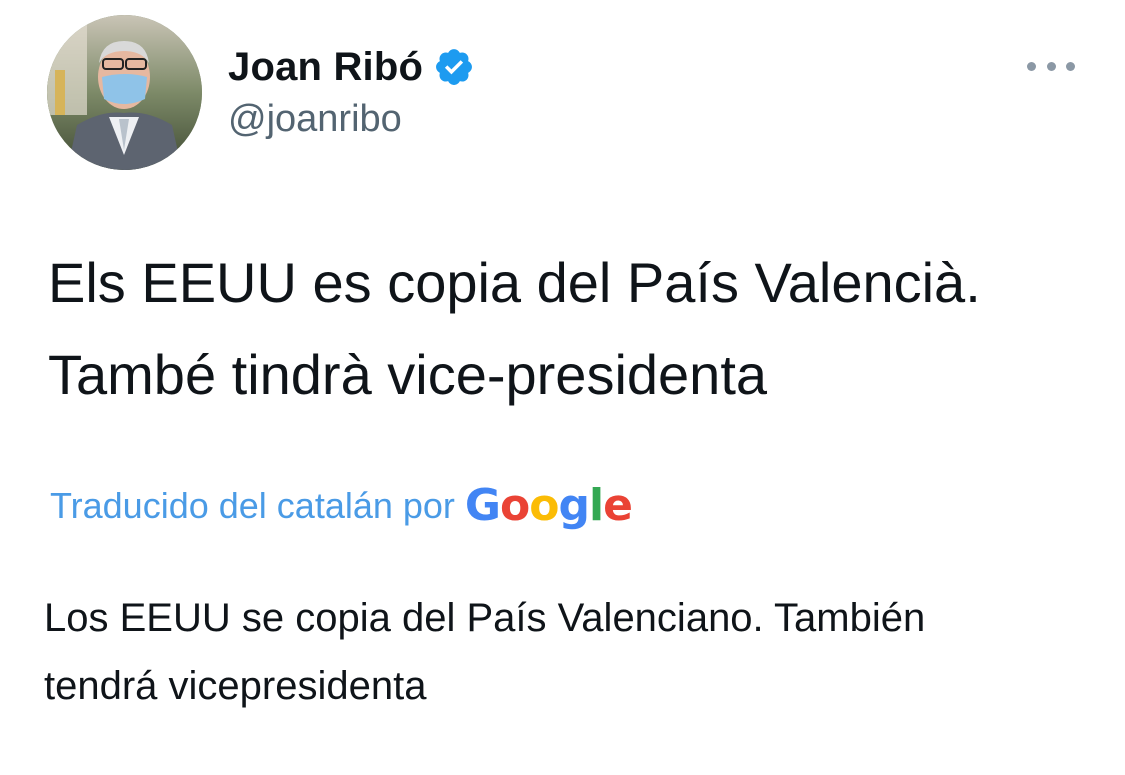 The width and height of the screenshot is (1125, 775). I want to click on translation-label: Traducido del catalán por, so click(252, 506).